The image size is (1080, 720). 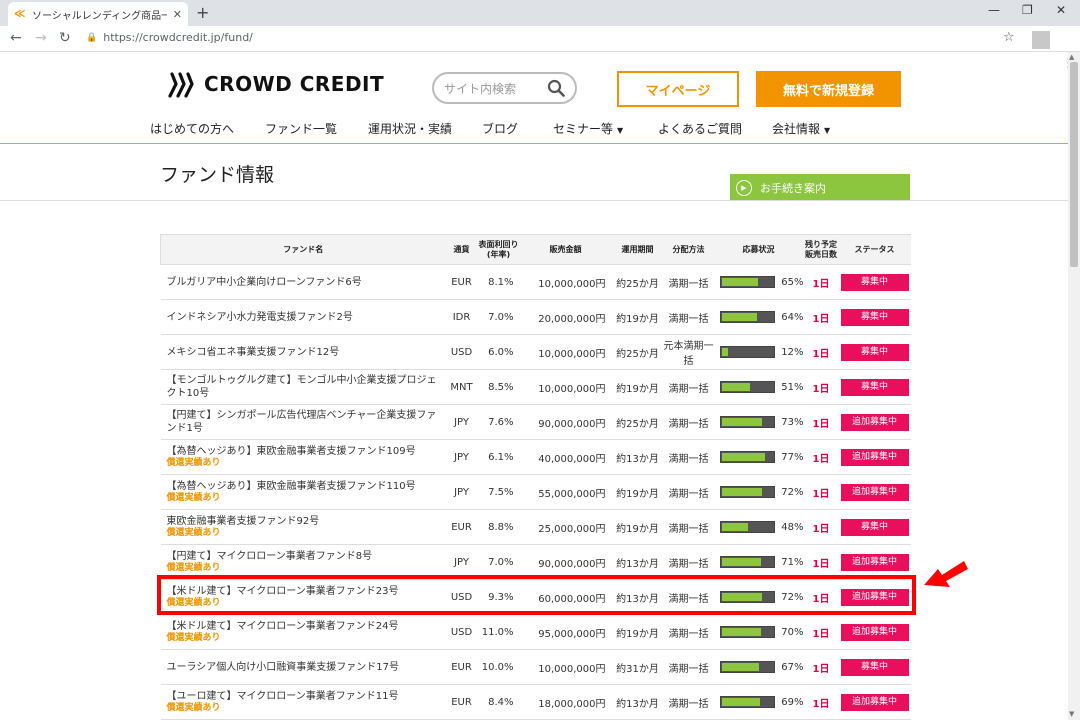 What do you see at coordinates (98, 14) in the screenshot?
I see `browser-tab: ≪ ソーシャルレンディング商品一覧：商 ✕` at bounding box center [98, 14].